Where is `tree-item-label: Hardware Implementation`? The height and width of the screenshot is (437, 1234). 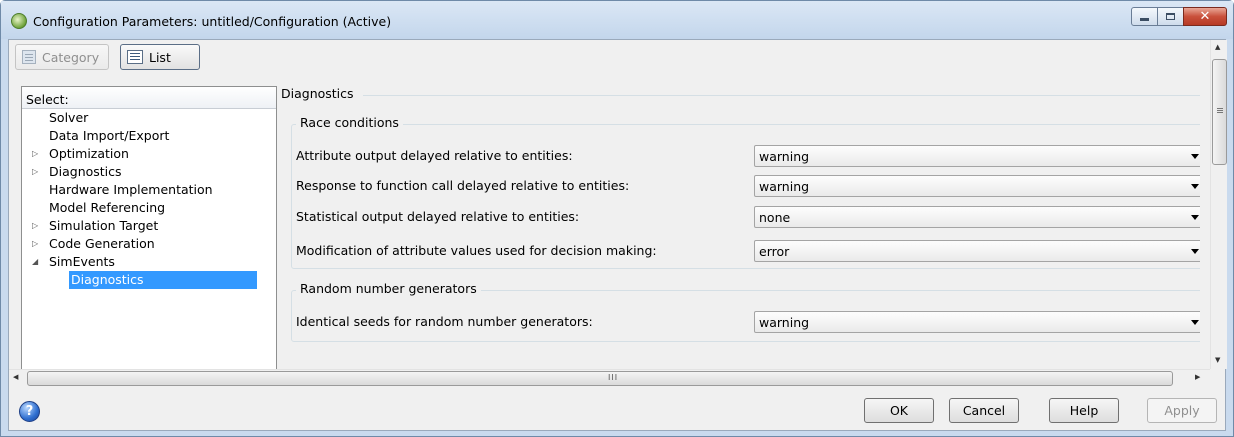 tree-item-label: Hardware Implementation is located at coordinates (131, 189).